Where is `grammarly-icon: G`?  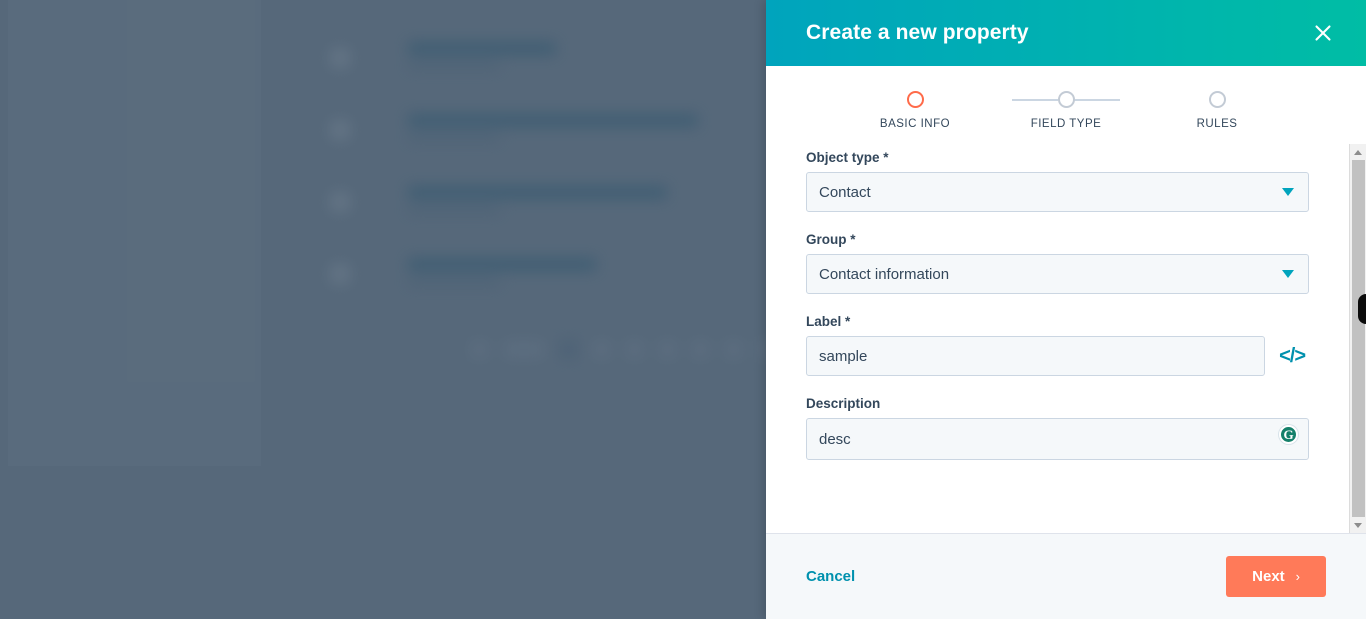
grammarly-icon: G is located at coordinates (1288, 434).